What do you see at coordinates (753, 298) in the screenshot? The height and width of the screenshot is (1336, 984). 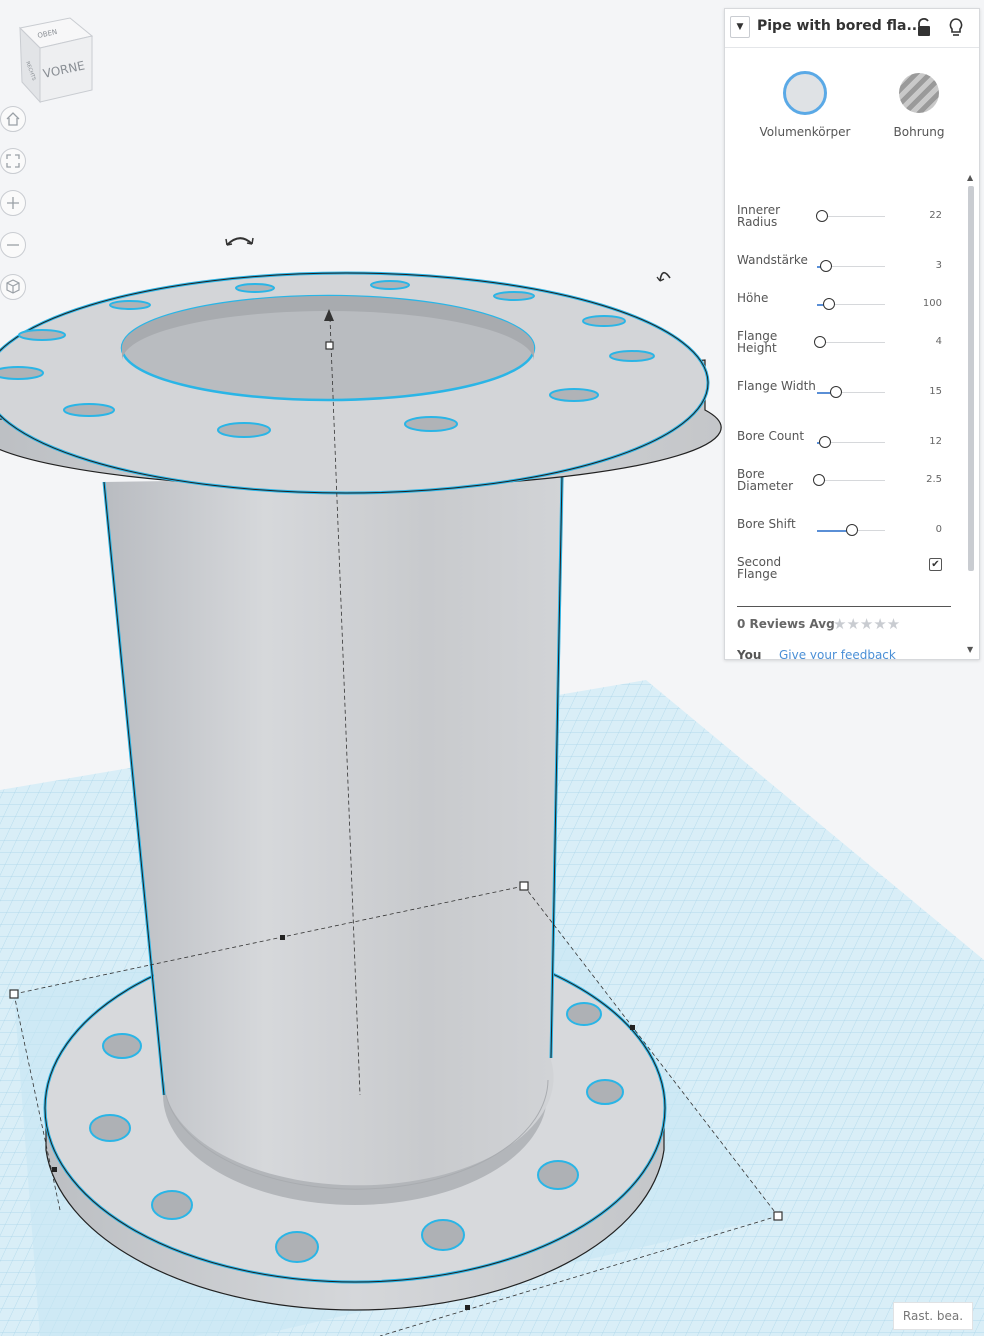 I see `param-label: Höhe` at bounding box center [753, 298].